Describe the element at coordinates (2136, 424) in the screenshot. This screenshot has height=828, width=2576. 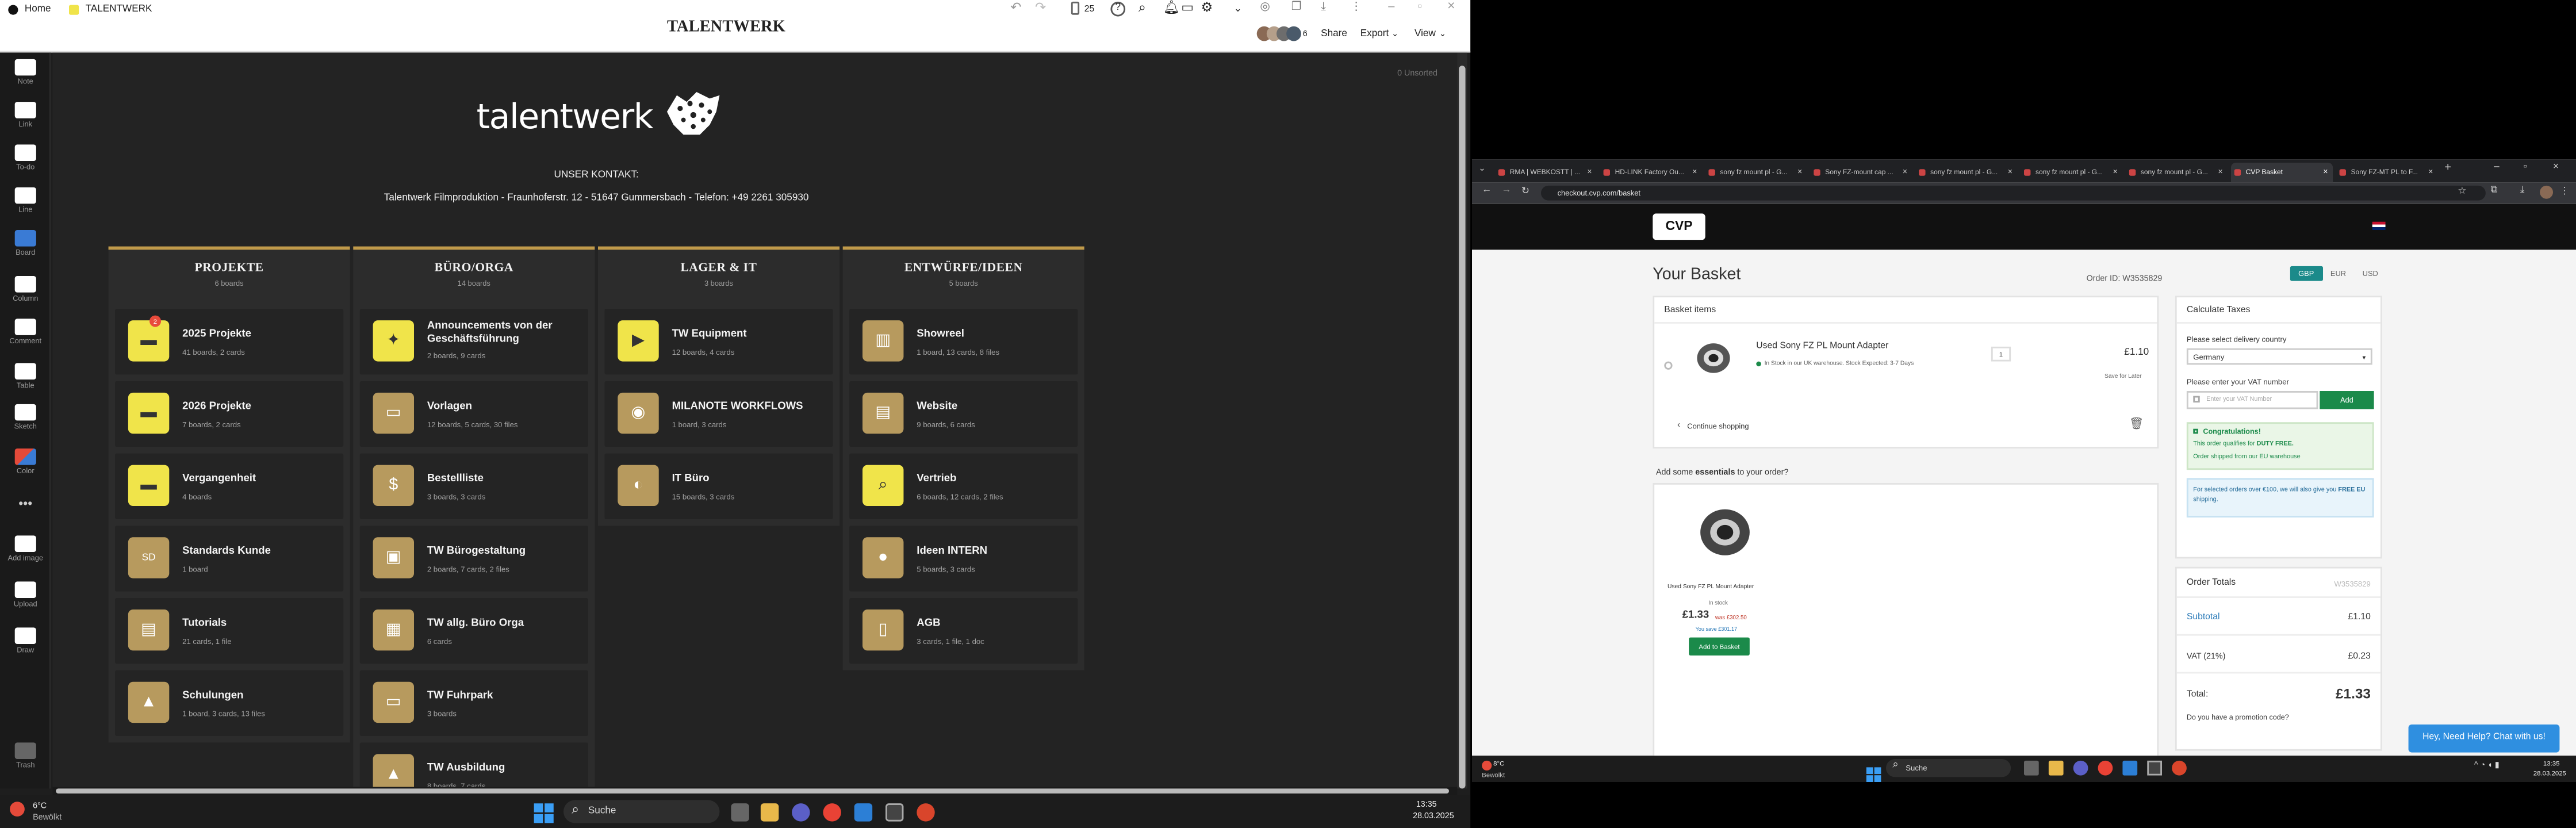
I see `trash-icon: 🗑︎` at that location.